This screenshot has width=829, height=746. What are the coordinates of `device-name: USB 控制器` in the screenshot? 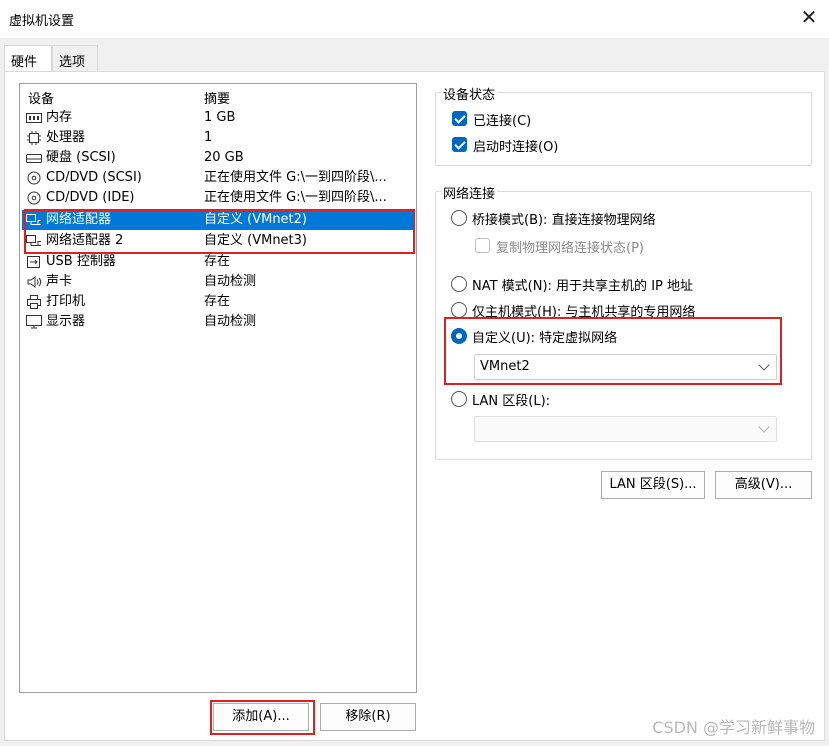 It's located at (81, 261).